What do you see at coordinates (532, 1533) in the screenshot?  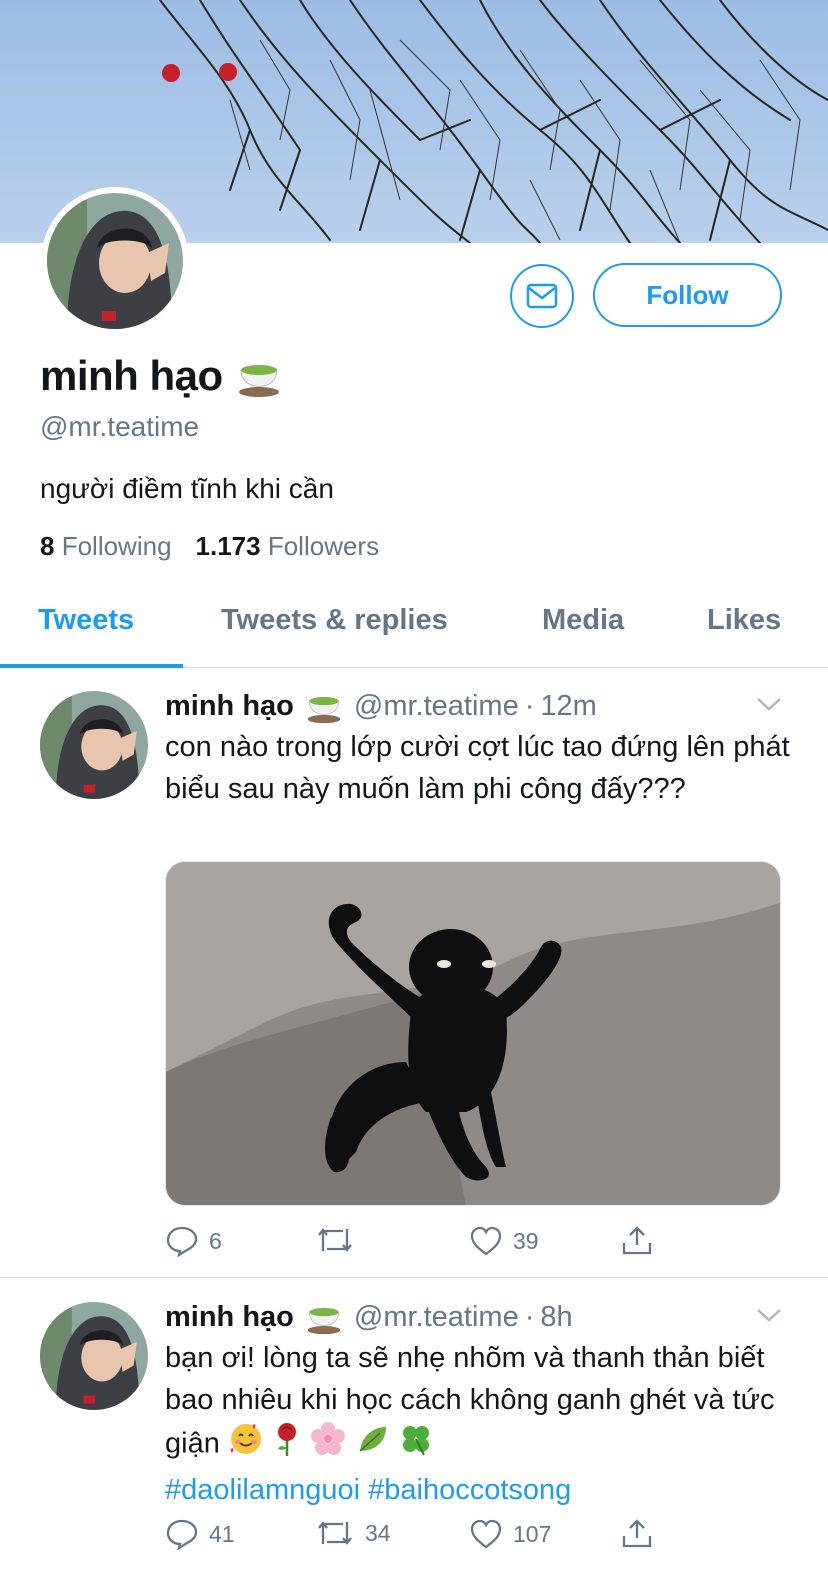 I see `like-count: 107` at bounding box center [532, 1533].